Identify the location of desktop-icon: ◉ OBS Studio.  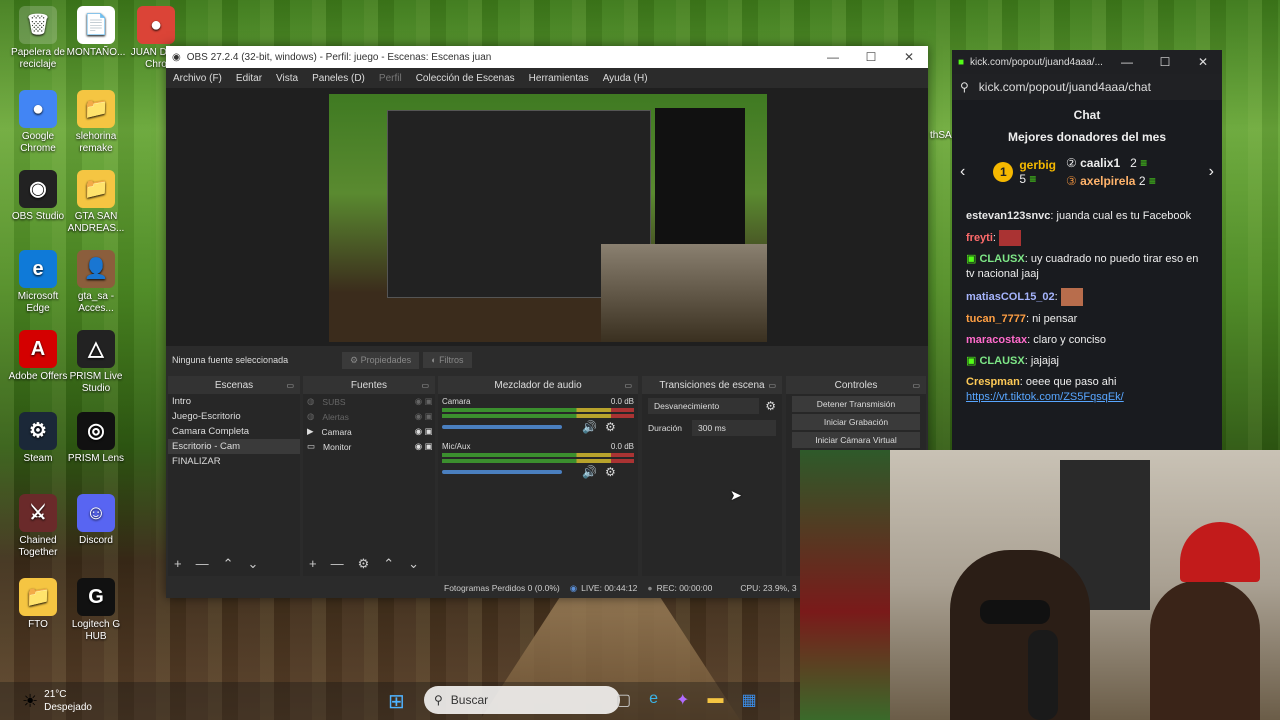
(38, 196).